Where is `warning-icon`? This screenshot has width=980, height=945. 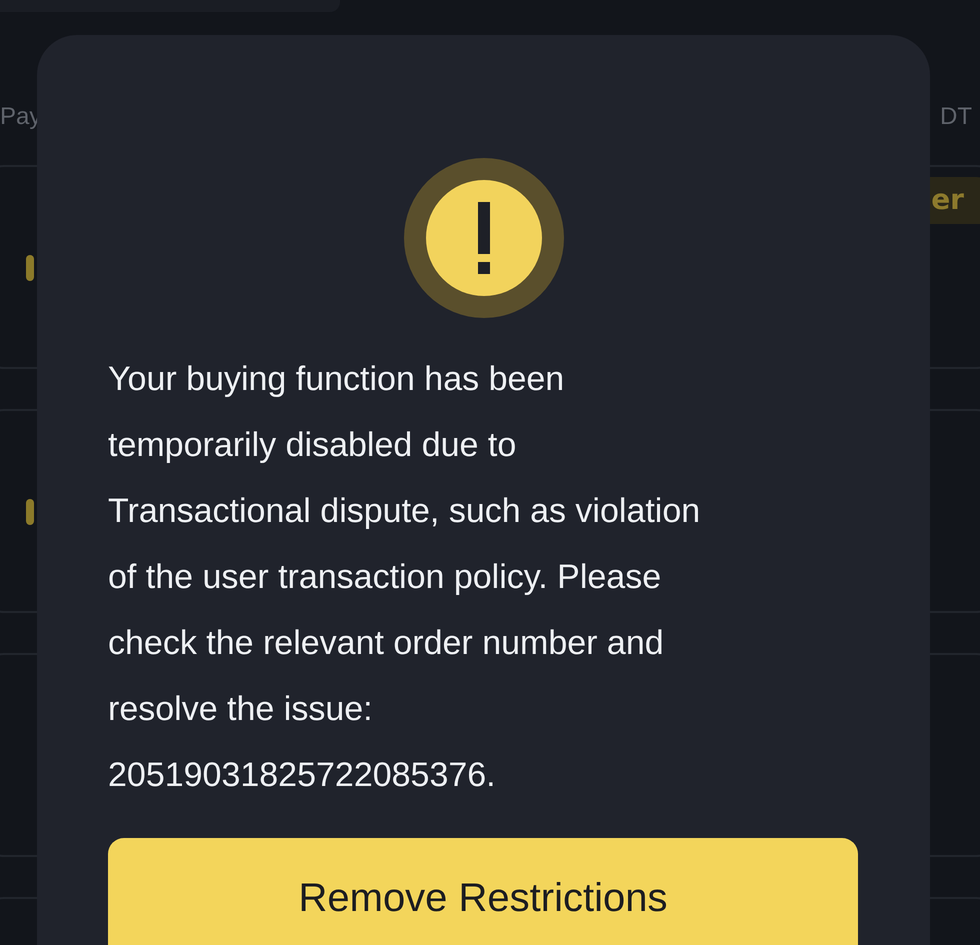 warning-icon is located at coordinates (484, 238).